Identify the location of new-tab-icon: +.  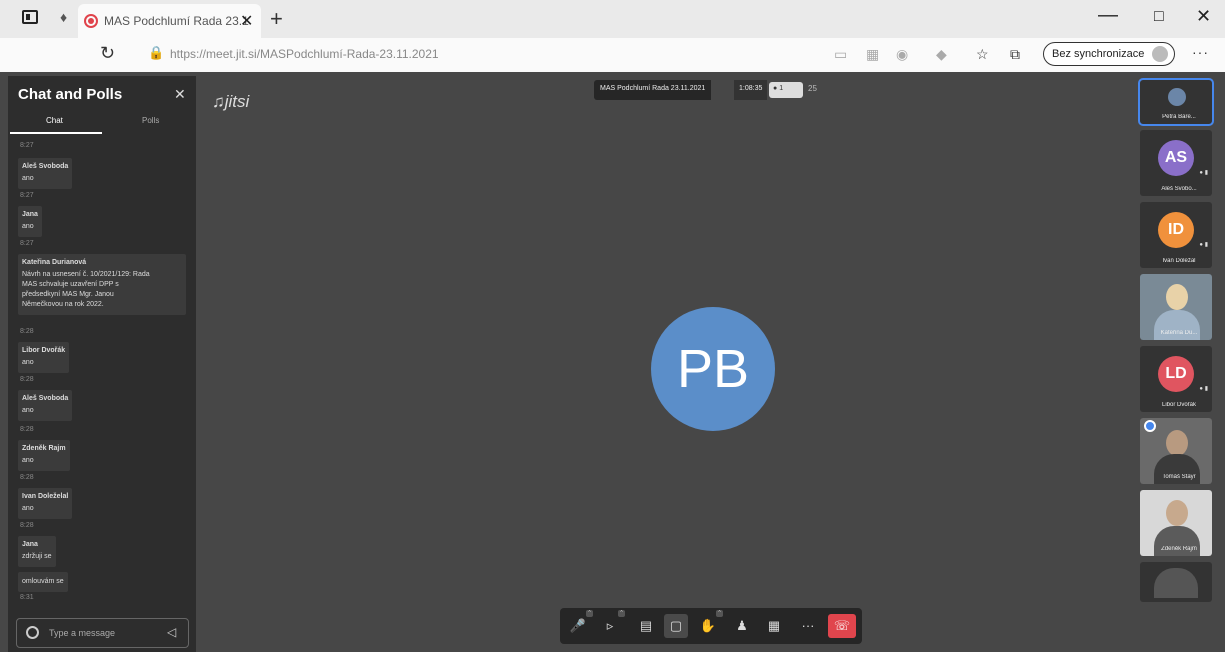
(276, 19).